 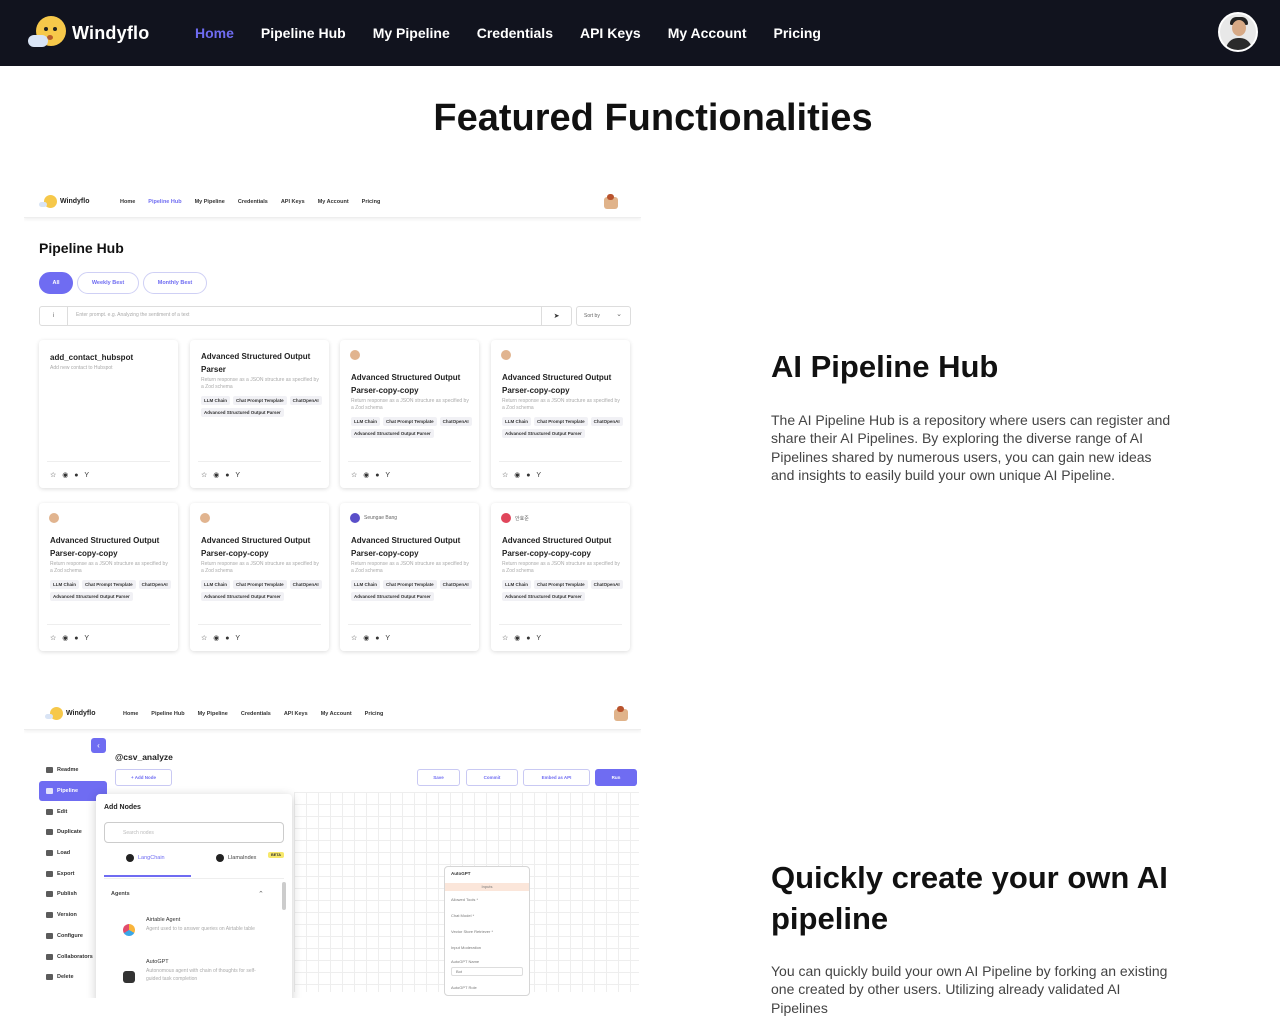 I want to click on collapse-sidebar-icon: ‹, so click(x=98, y=745).